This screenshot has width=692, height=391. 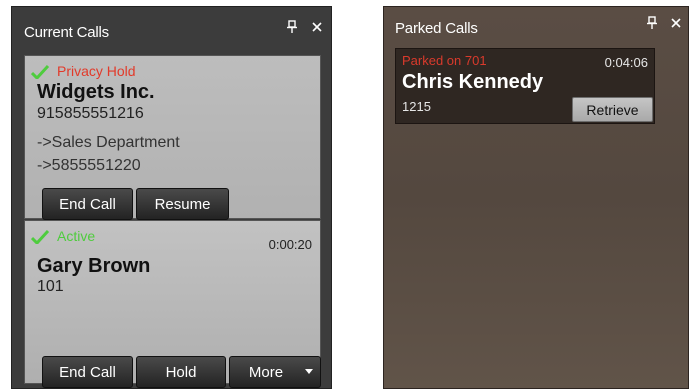 What do you see at coordinates (96, 92) in the screenshot?
I see `caller-name: Widgets Inc.` at bounding box center [96, 92].